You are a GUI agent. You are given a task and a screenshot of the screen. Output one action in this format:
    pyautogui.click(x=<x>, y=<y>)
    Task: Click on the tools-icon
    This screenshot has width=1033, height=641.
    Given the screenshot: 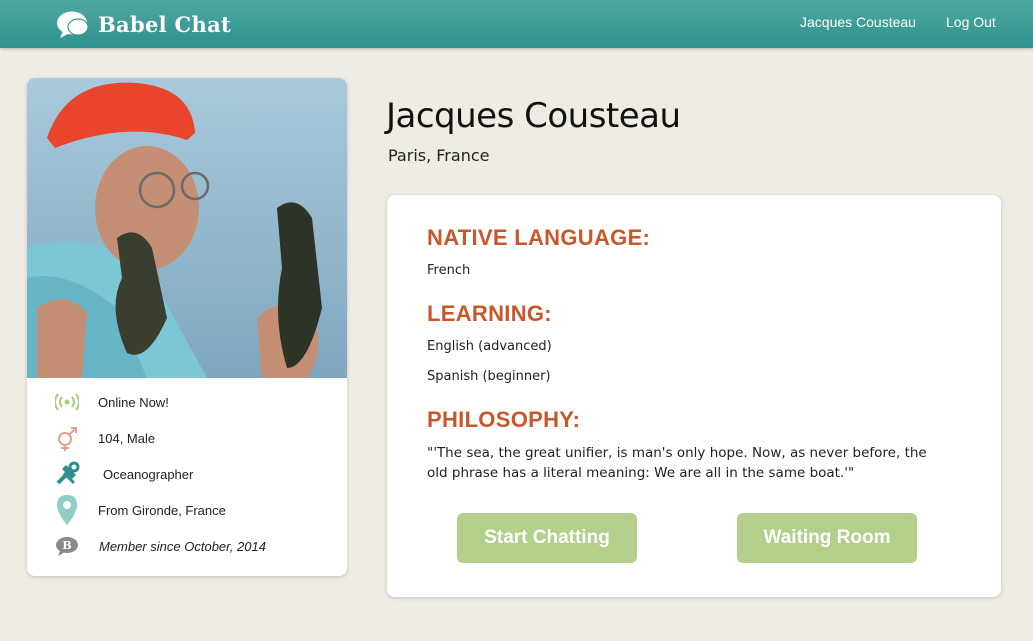 What is the action you would take?
    pyautogui.click(x=67, y=474)
    